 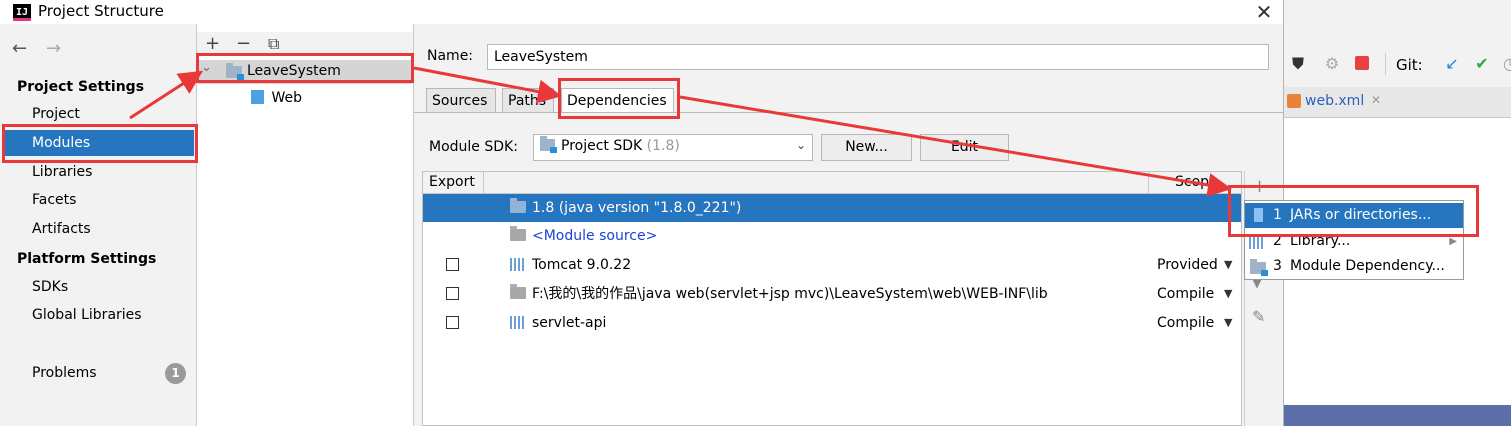 I want to click on arrow-tab-to-jars, so click(x=955, y=146).